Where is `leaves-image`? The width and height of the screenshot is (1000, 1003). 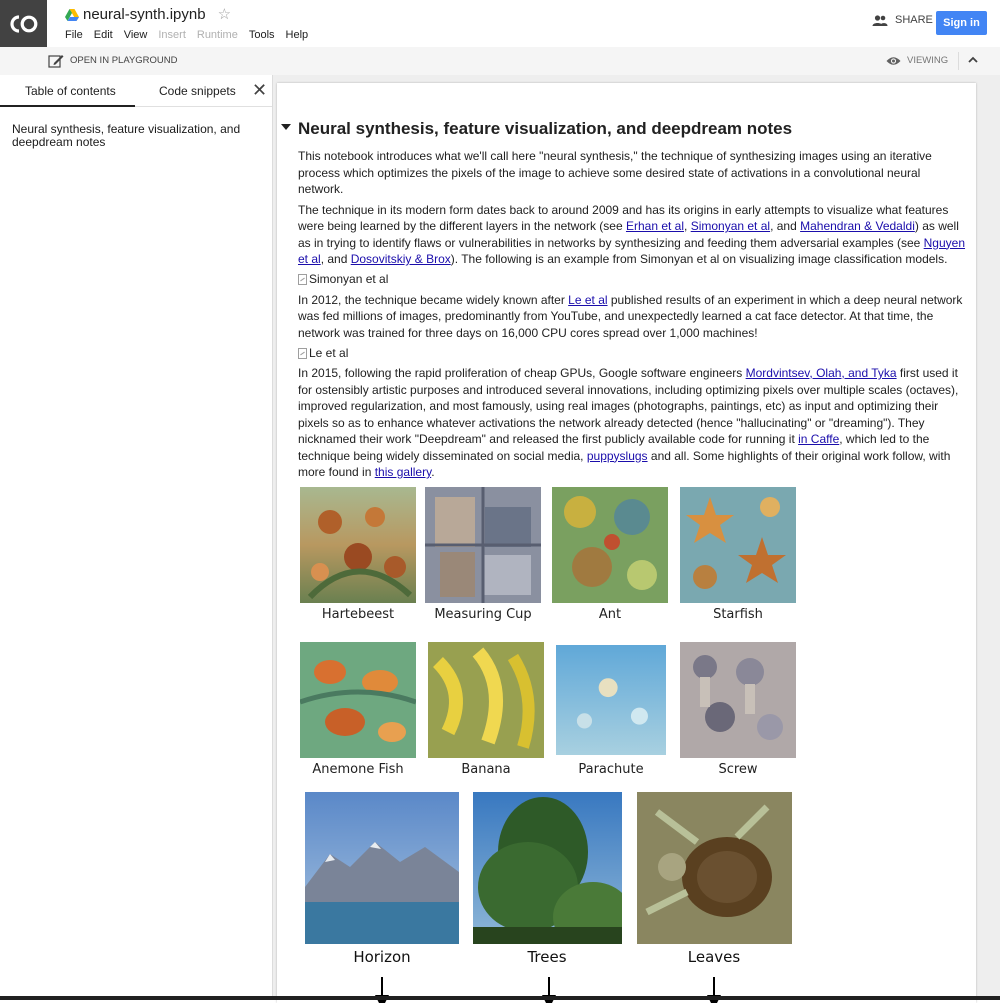
leaves-image is located at coordinates (714, 868).